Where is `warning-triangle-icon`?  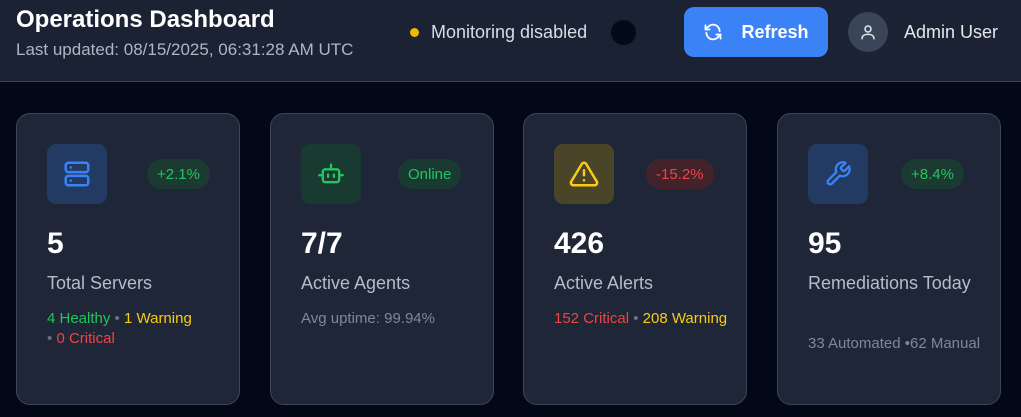
warning-triangle-icon is located at coordinates (584, 174).